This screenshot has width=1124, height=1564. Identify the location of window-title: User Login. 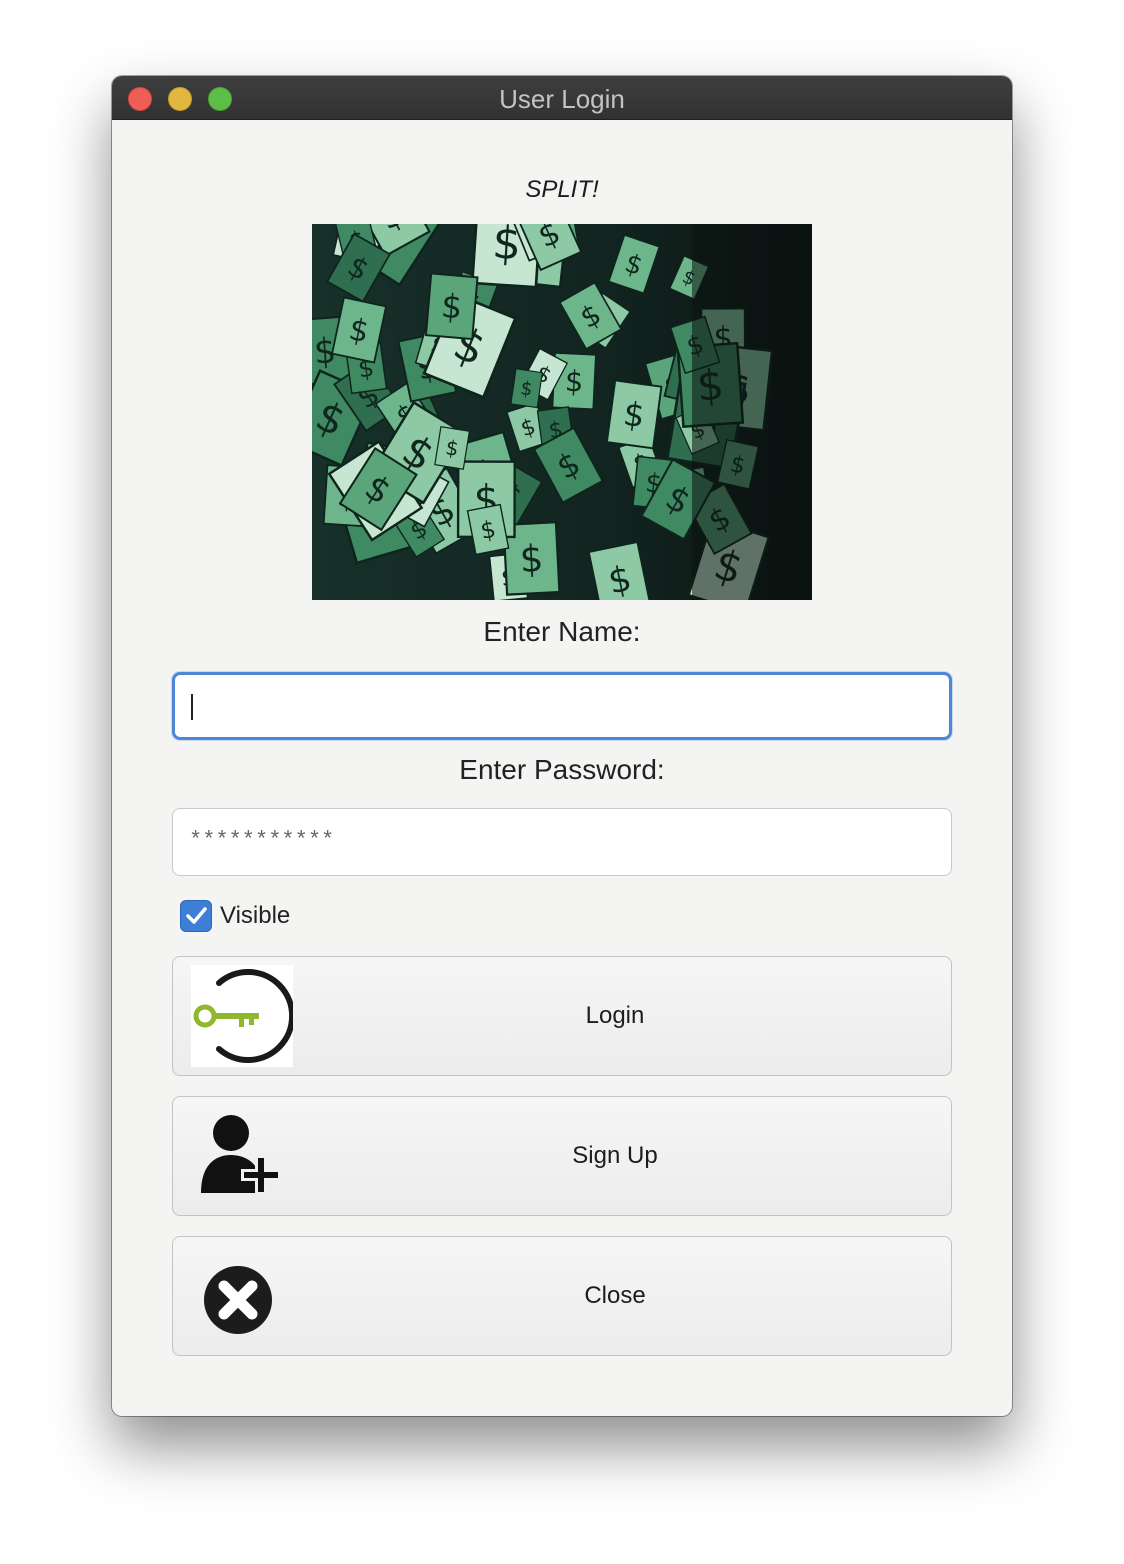
(562, 99).